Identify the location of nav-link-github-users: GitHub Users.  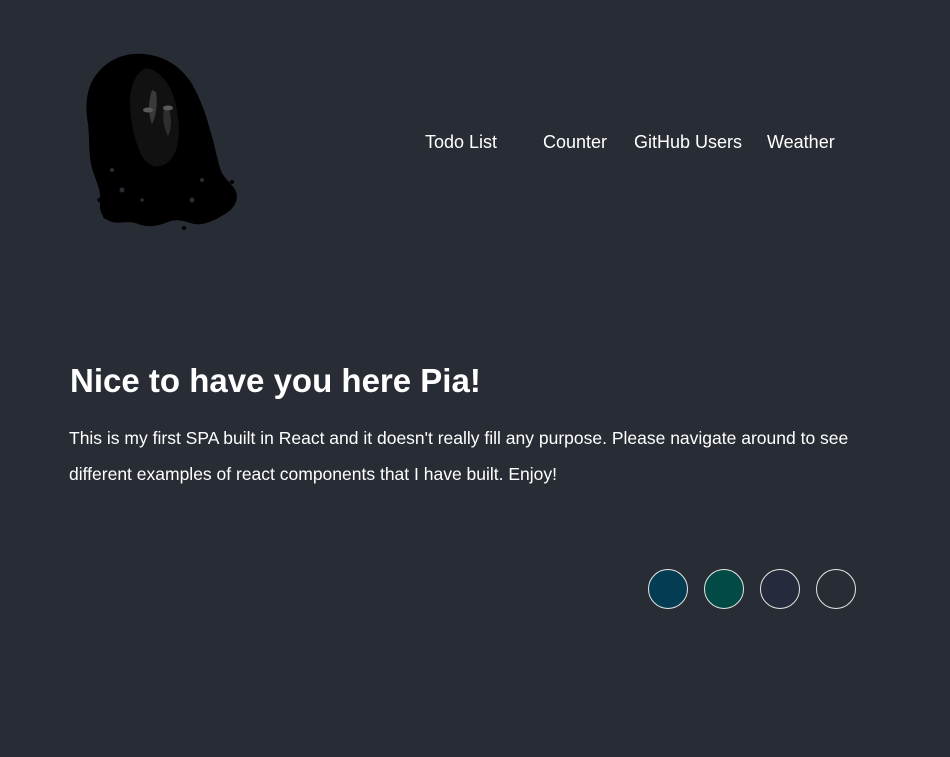
(688, 142).